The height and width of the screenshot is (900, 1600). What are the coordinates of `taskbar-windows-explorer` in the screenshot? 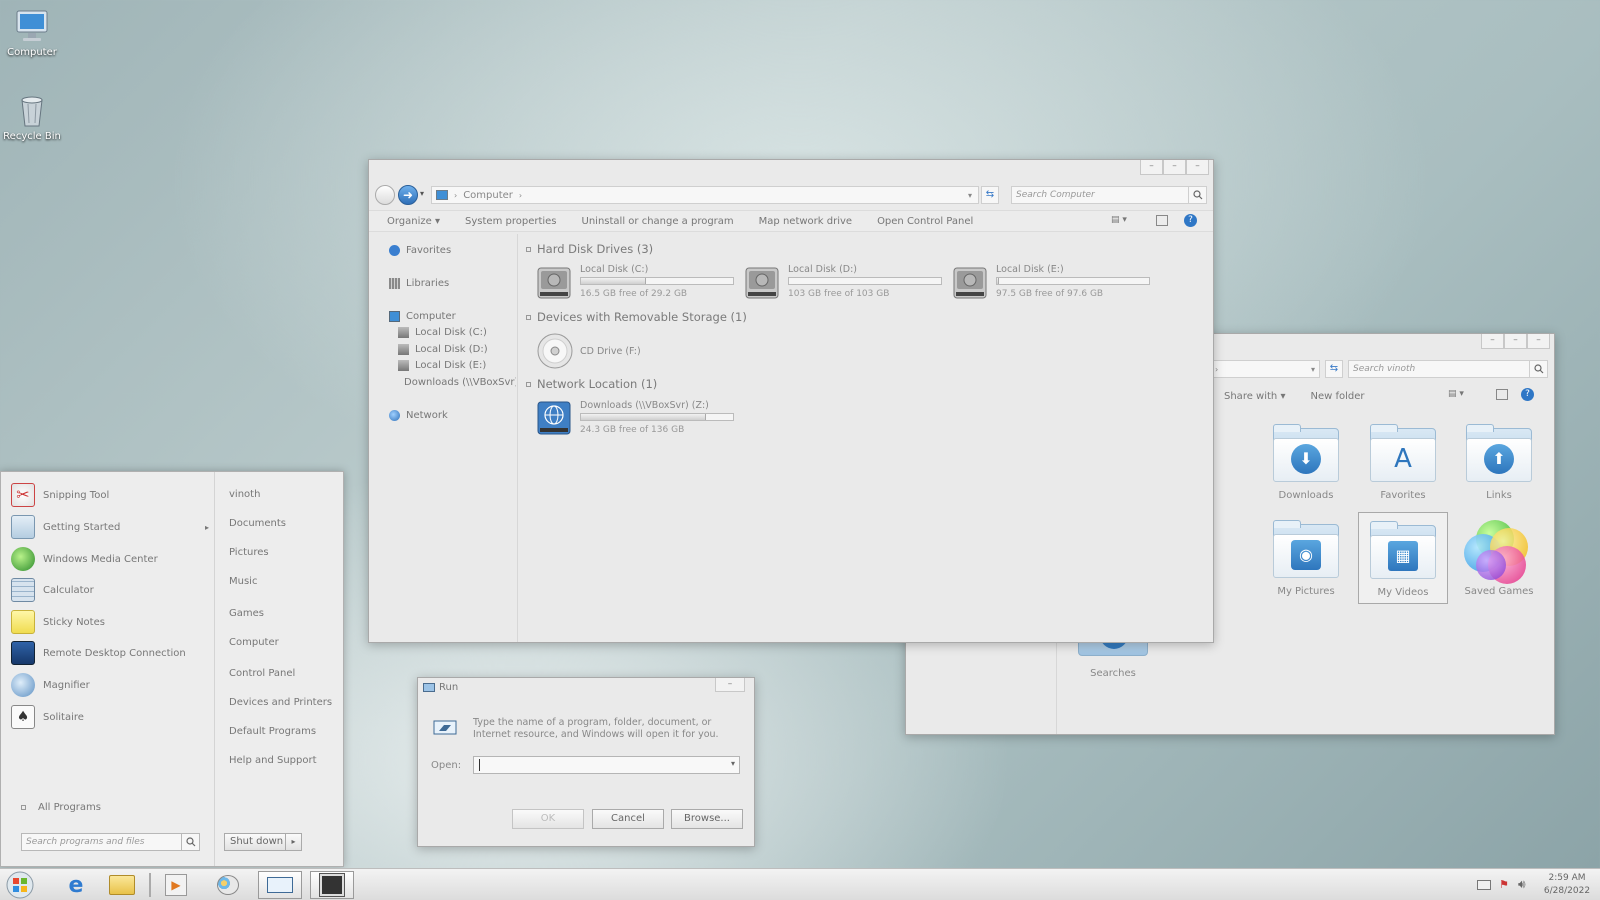 It's located at (122, 885).